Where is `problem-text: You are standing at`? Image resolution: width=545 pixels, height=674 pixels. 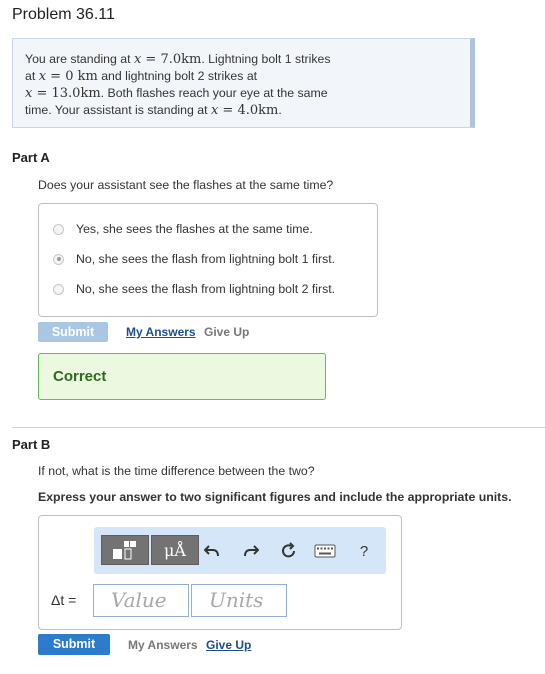
problem-text: You are standing at is located at coordinates (79, 59).